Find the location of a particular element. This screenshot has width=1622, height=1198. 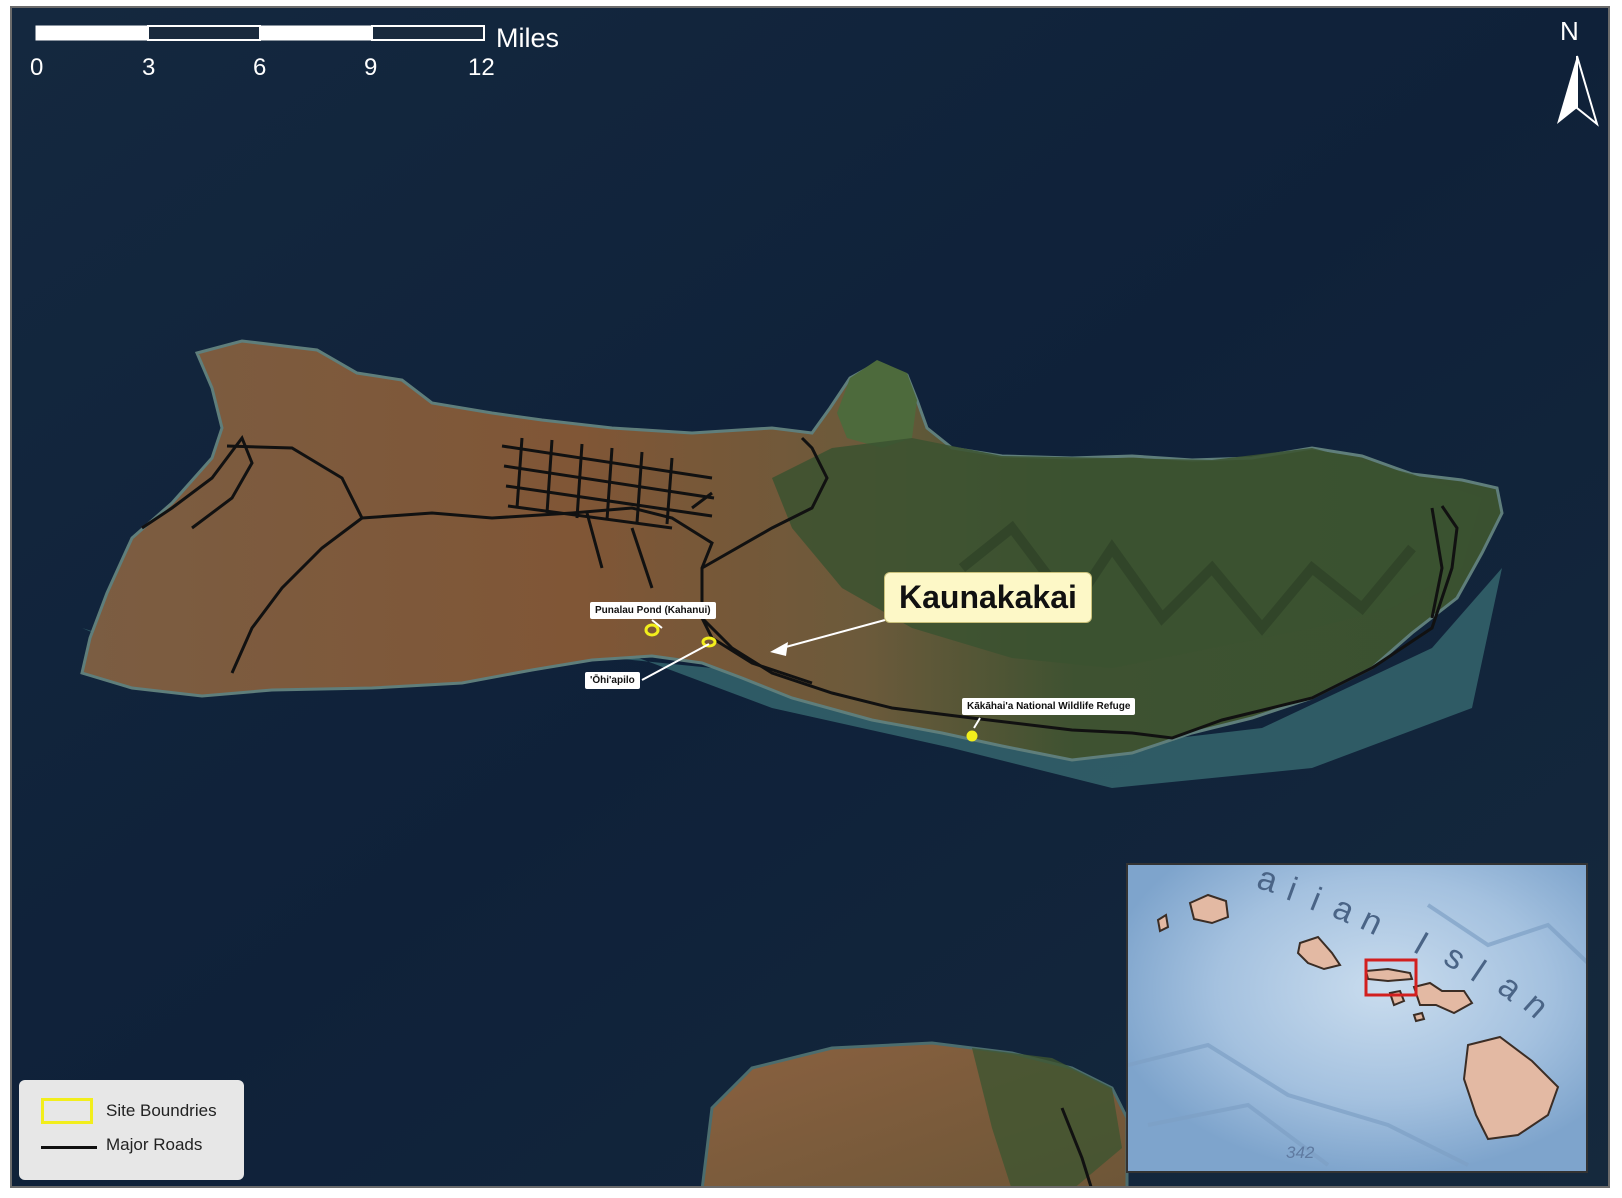

scale-tick-0: 0 is located at coordinates (37, 67).